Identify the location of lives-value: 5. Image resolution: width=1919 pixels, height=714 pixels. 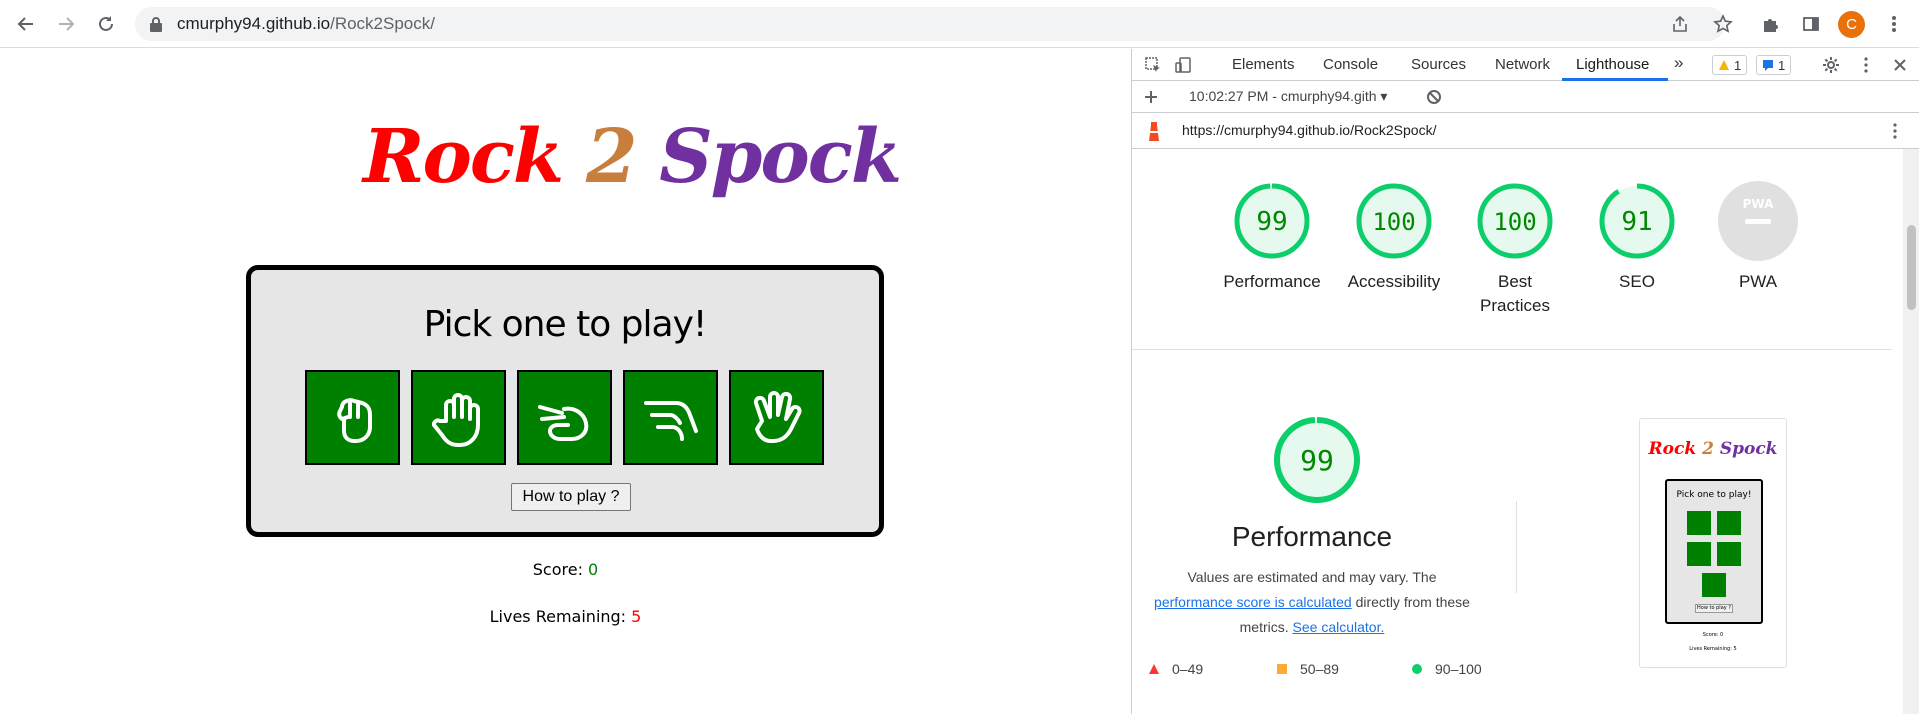
(636, 616).